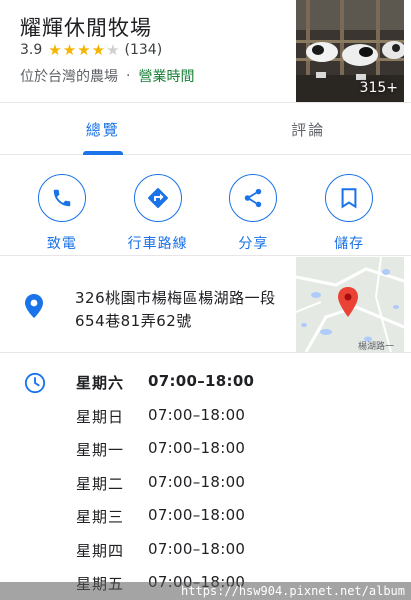 The image size is (411, 600). I want to click on rating-score: 3.9, so click(31, 50).